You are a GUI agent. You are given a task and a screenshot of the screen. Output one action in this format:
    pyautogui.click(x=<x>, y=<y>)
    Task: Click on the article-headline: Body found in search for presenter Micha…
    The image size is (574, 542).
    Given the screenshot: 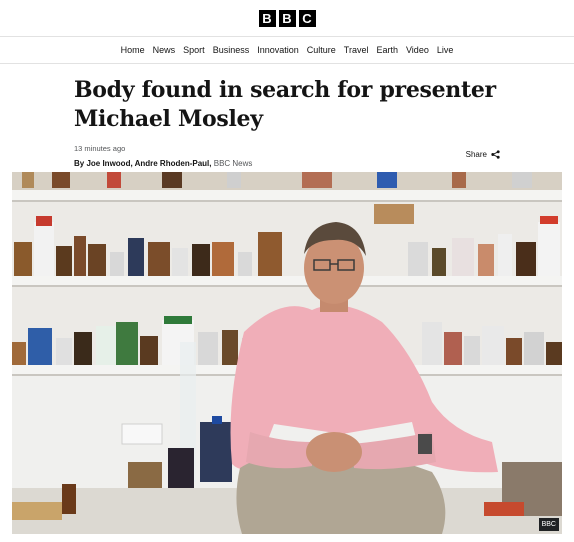 What is the action you would take?
    pyautogui.click(x=287, y=105)
    